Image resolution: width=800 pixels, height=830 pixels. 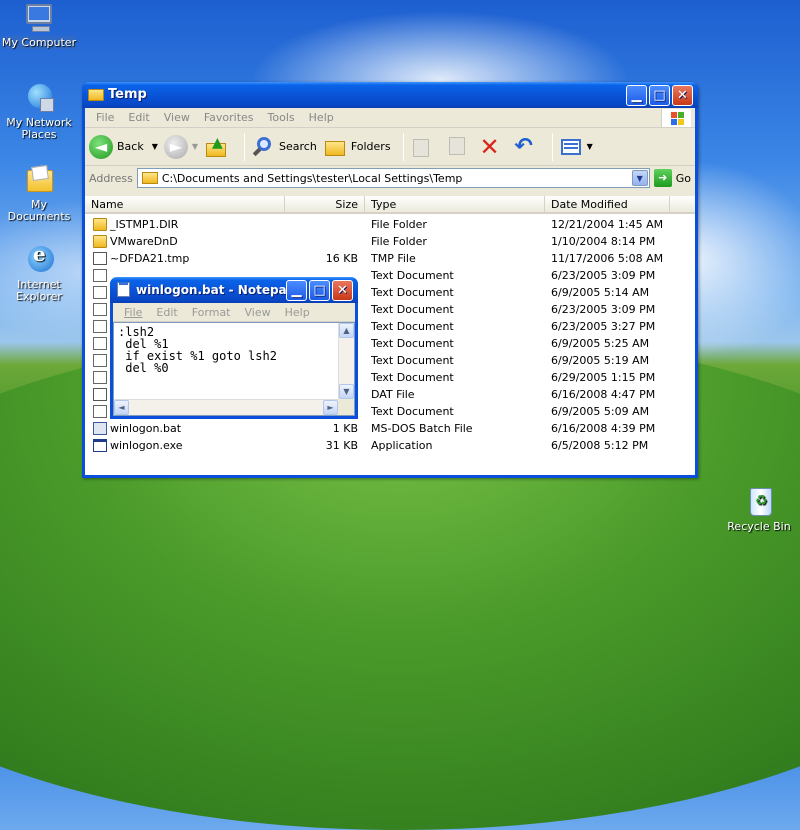 I want to click on menu-favorites: Favorites, so click(x=229, y=117).